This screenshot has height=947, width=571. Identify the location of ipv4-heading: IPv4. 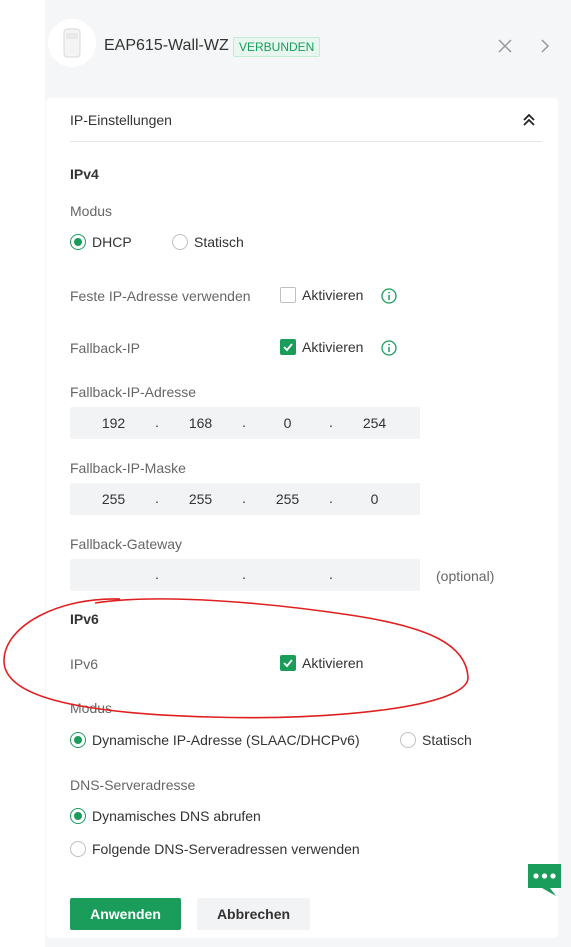
(84, 174).